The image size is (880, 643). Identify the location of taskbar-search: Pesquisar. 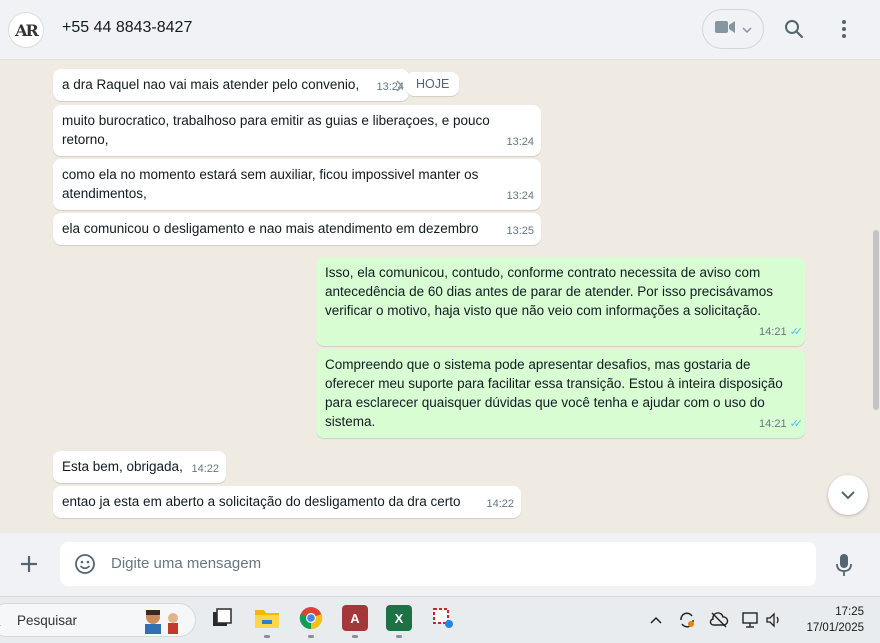
(98, 620).